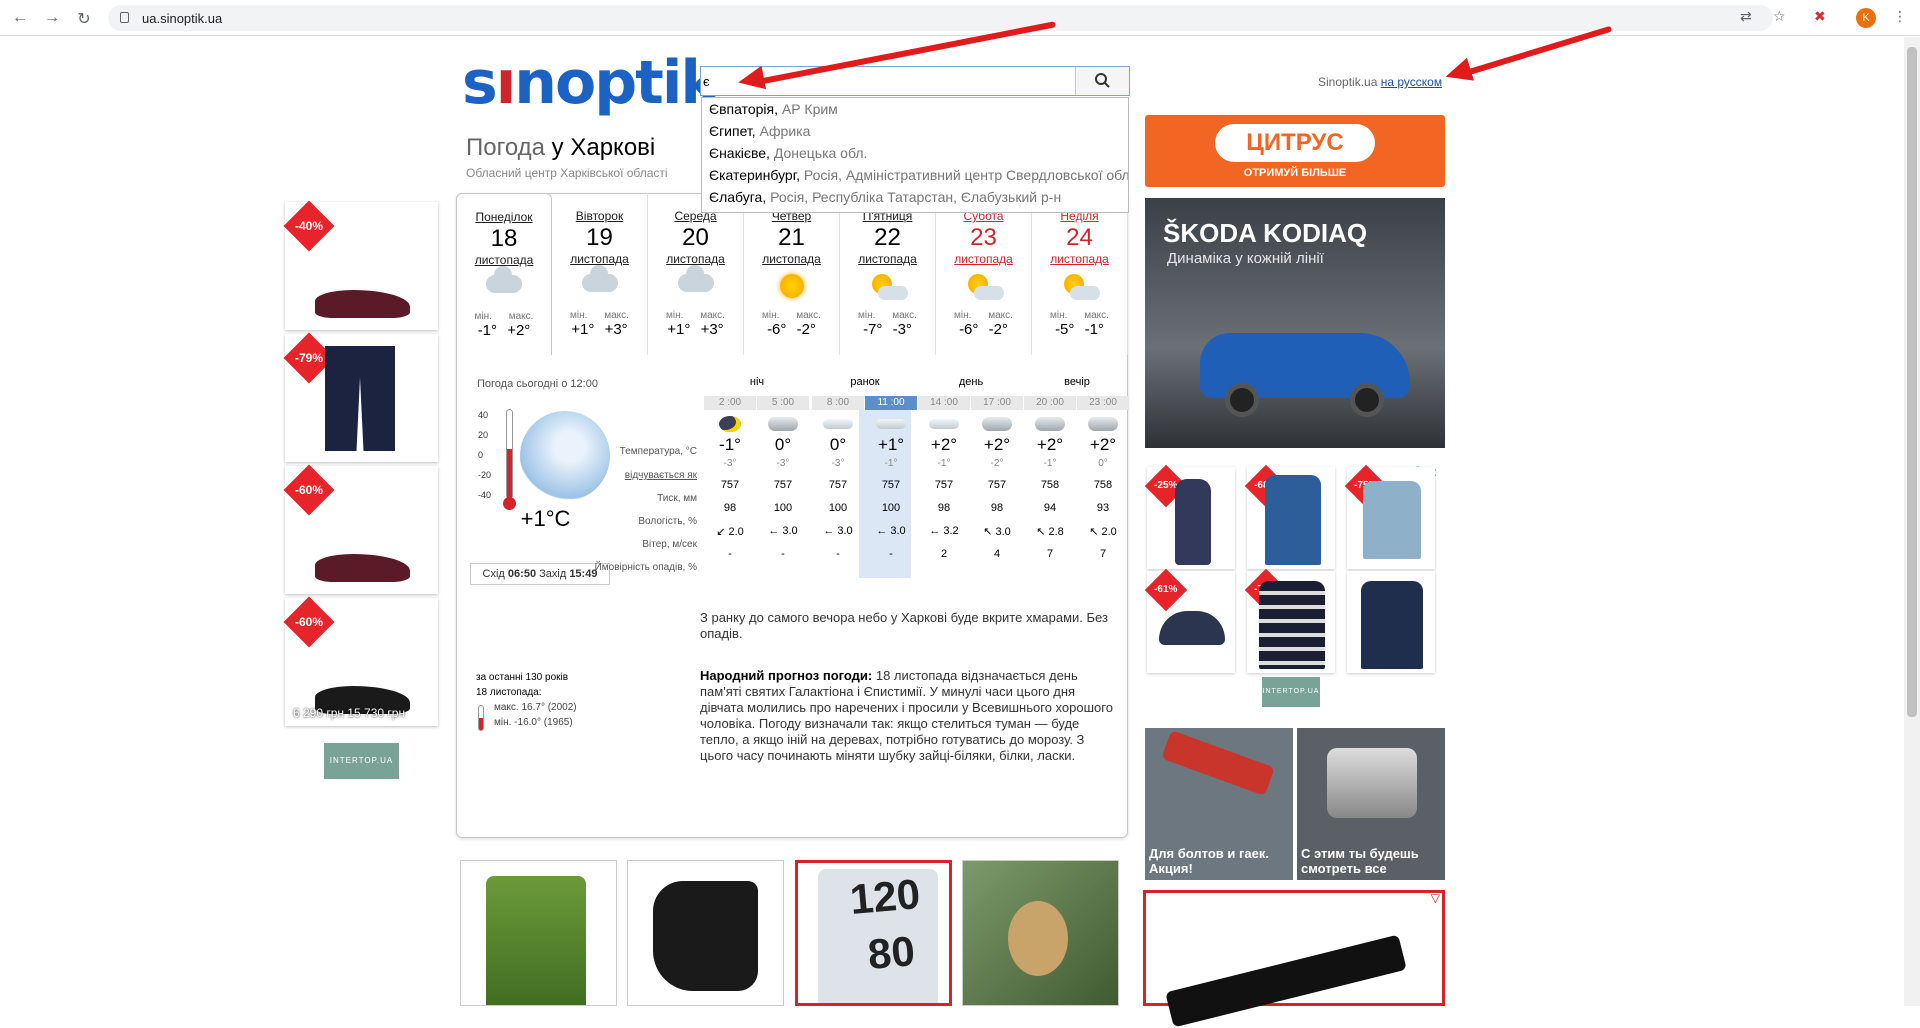  What do you see at coordinates (360, 661) in the screenshot?
I see `ad-product: -60% 6 290 грн 15 730 грн` at bounding box center [360, 661].